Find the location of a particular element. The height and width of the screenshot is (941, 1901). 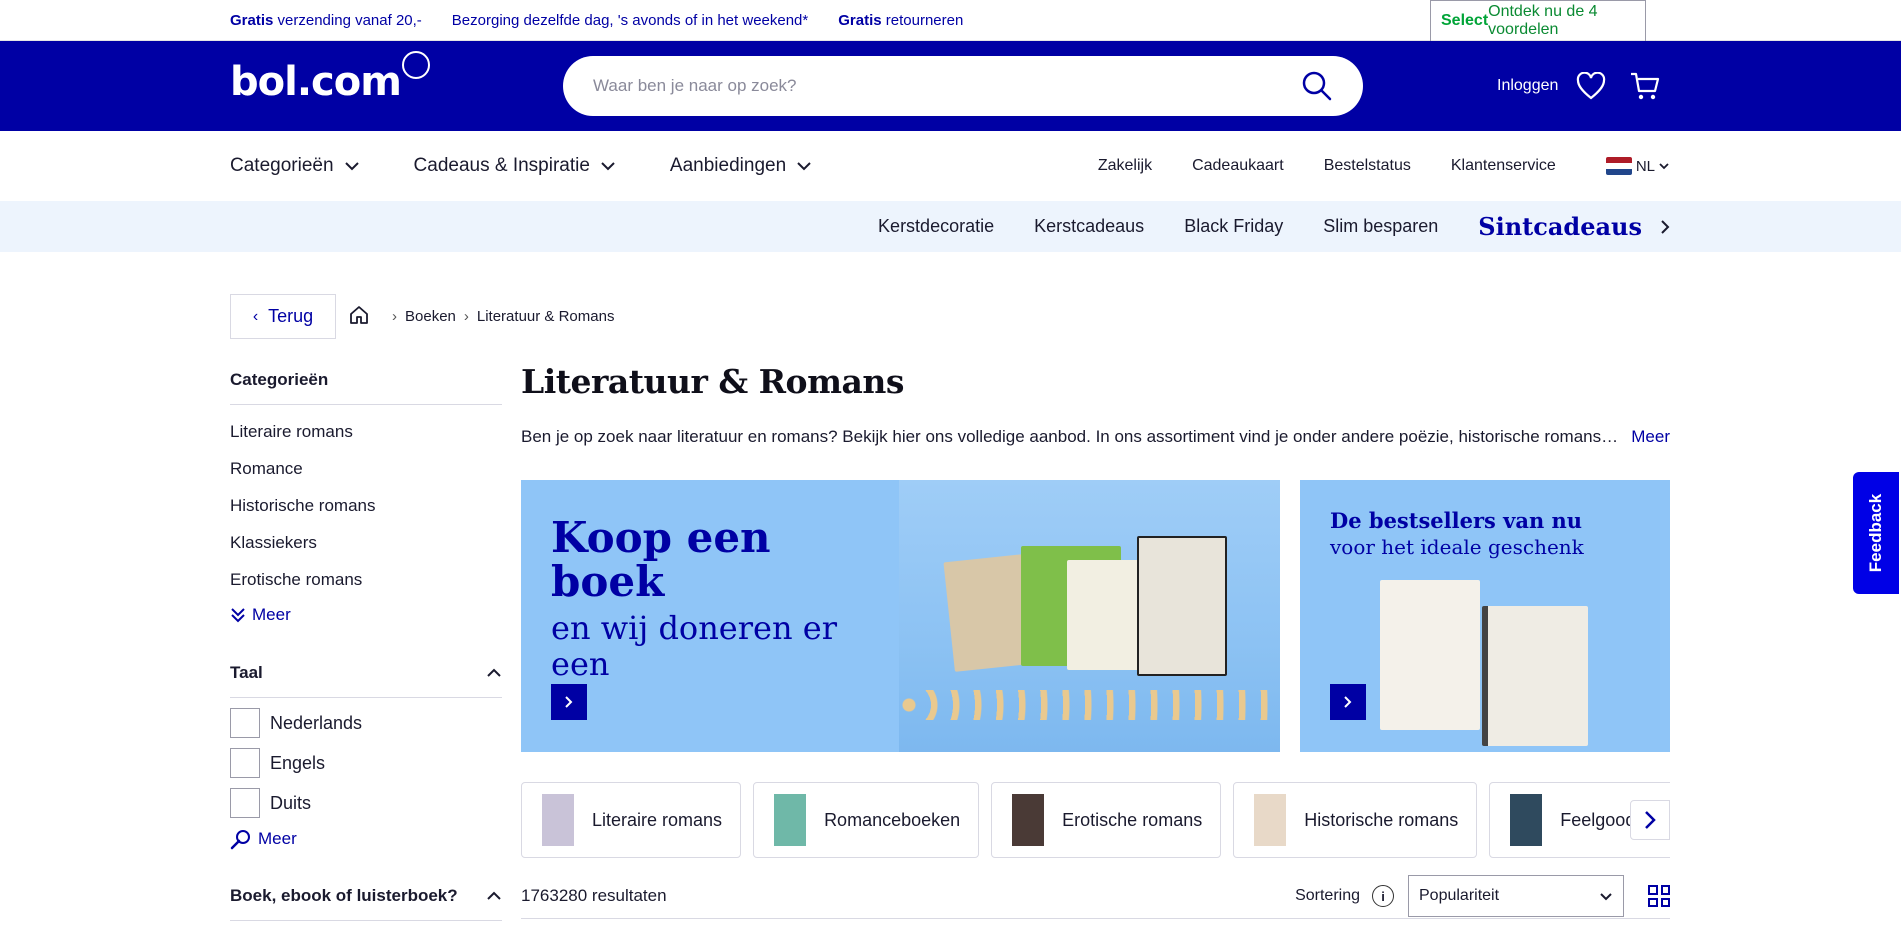

nav-label: Cadeaus & Inspiratie is located at coordinates (501, 165).